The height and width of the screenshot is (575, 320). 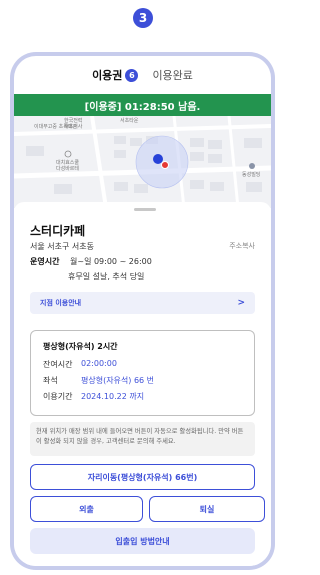 What do you see at coordinates (172, 75) in the screenshot?
I see `tab-completed: 이용완료` at bounding box center [172, 75].